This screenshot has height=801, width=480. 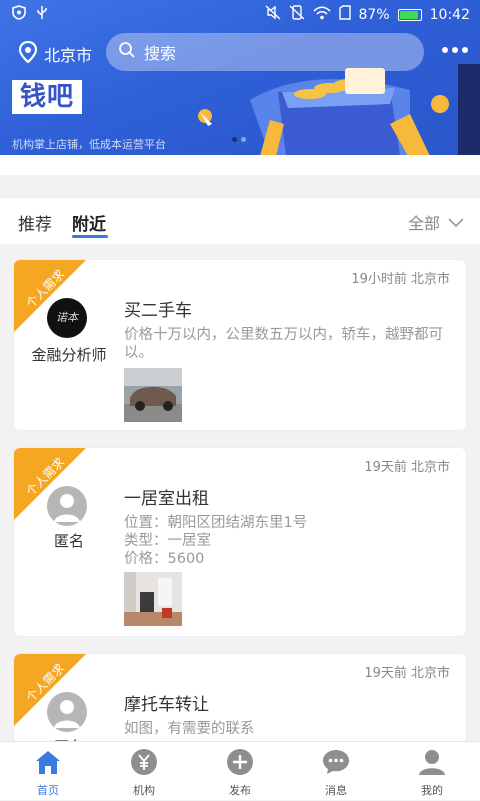 I want to click on banner-tagline: 机构掌上店铺，低成本运营平台, so click(x=89, y=144).